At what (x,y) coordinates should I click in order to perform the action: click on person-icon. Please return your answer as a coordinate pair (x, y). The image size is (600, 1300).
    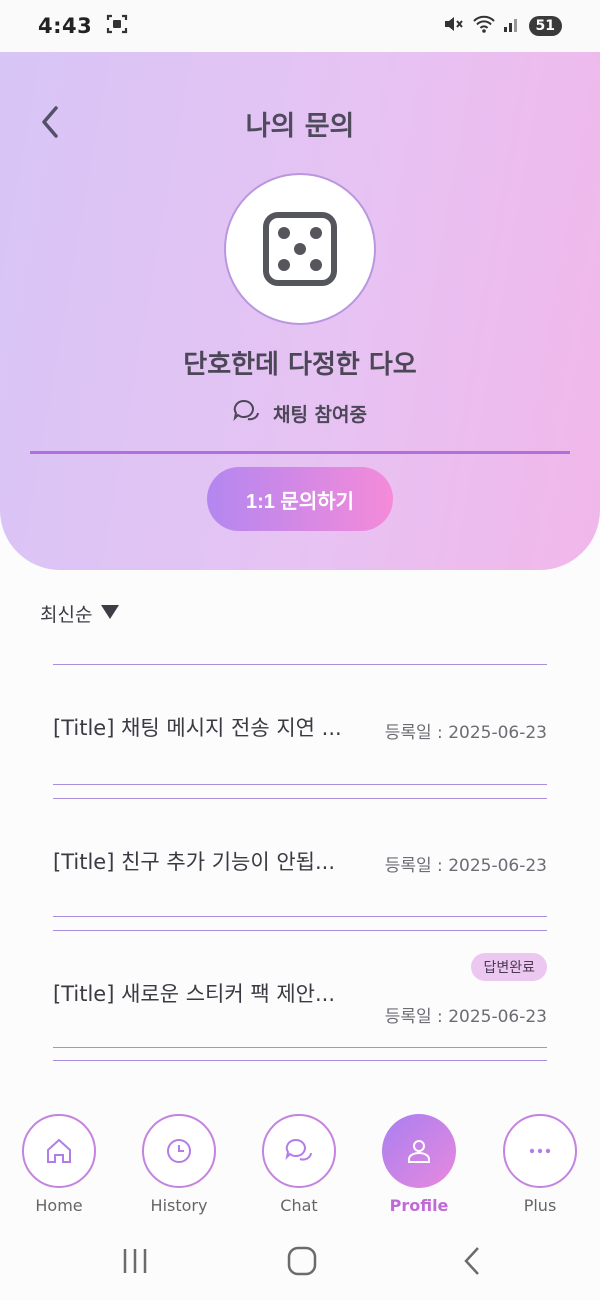
    Looking at the image, I should click on (419, 1151).